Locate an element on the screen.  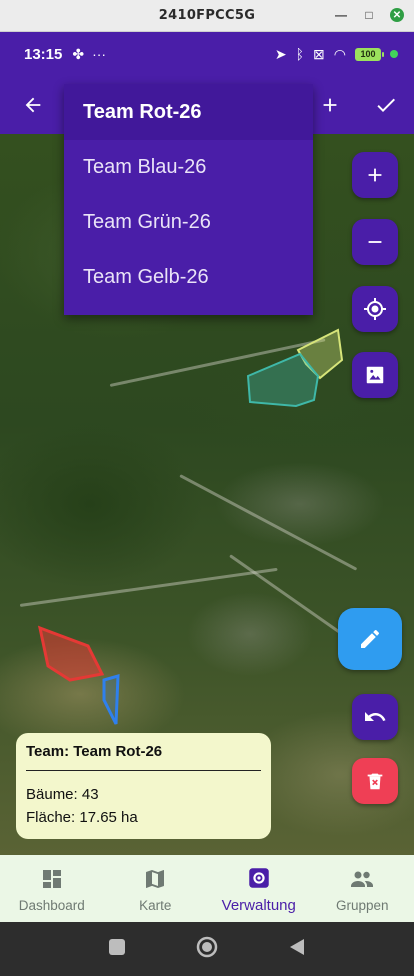
circle-icon is located at coordinates (207, 946).